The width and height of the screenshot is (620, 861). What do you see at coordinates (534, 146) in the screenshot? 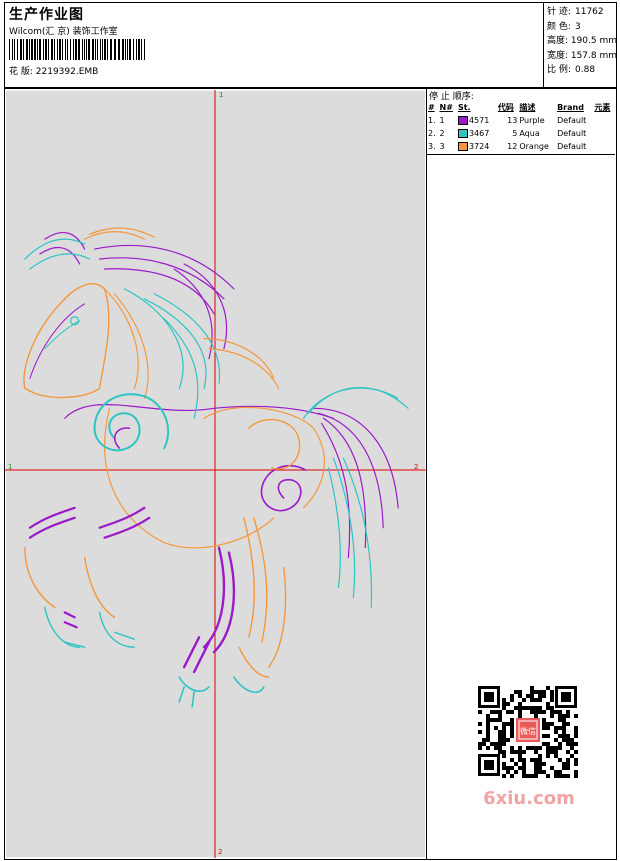
I see `row-name: Orange` at bounding box center [534, 146].